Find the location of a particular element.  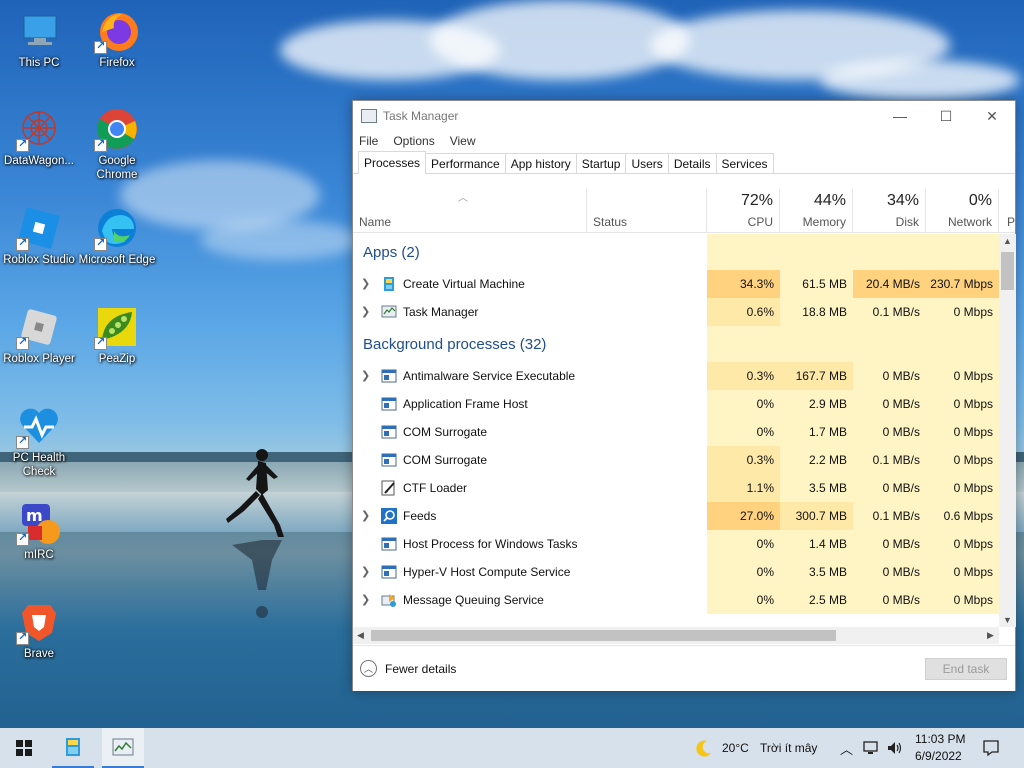

menu-file: File is located at coordinates (368, 141).